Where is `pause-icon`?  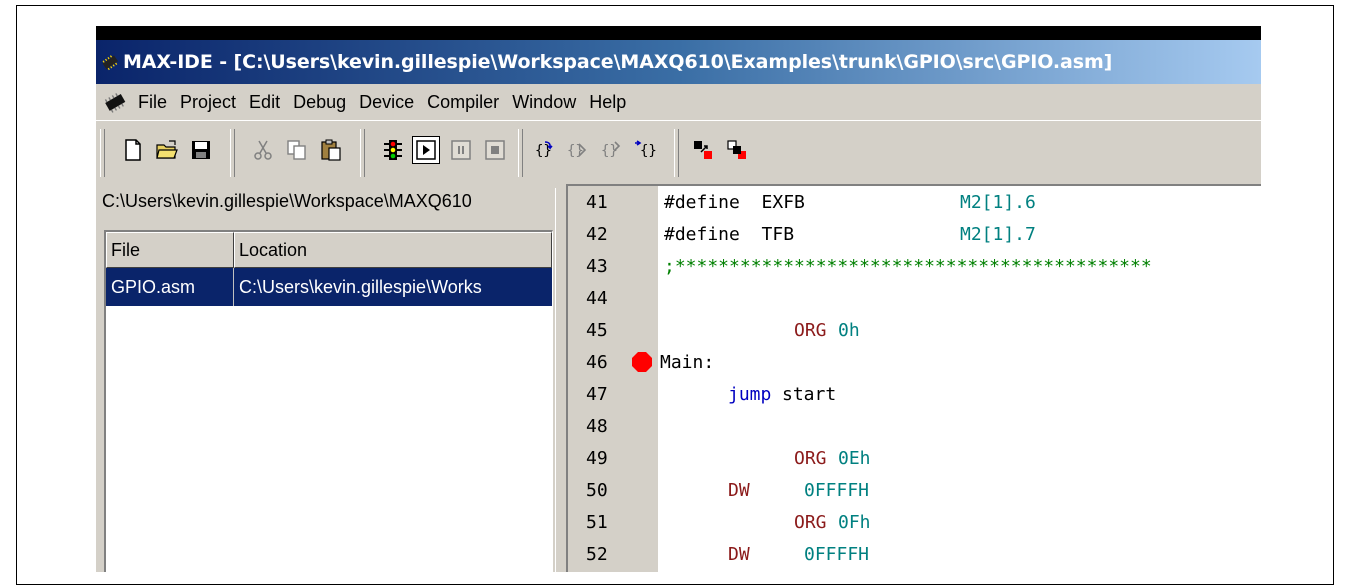 pause-icon is located at coordinates (461, 150).